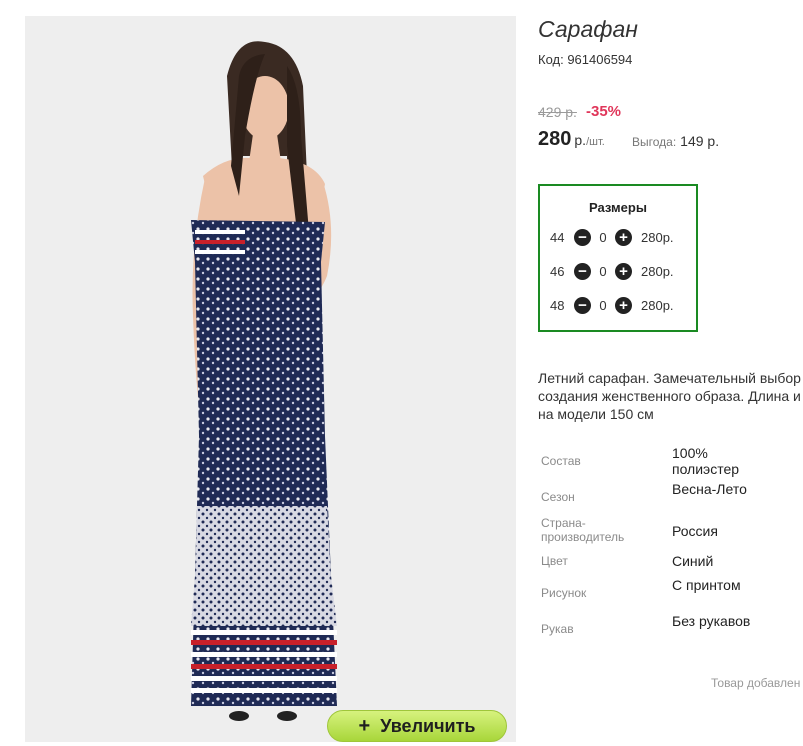 This screenshot has width=803, height=746. Describe the element at coordinates (595, 142) in the screenshot. I see `price-per: /шт.` at that location.